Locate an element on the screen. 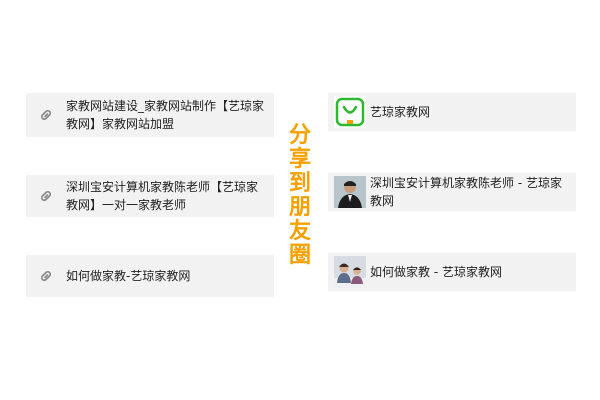  teacher-photo-icon is located at coordinates (350, 192).